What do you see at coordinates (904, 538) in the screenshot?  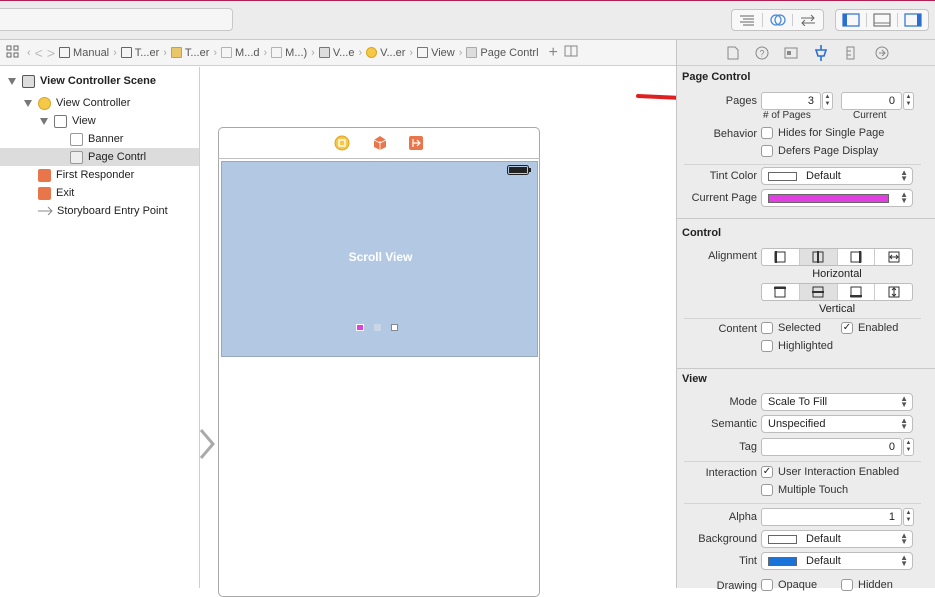 I see `popup-arrows-icon: ▲ ▼` at bounding box center [904, 538].